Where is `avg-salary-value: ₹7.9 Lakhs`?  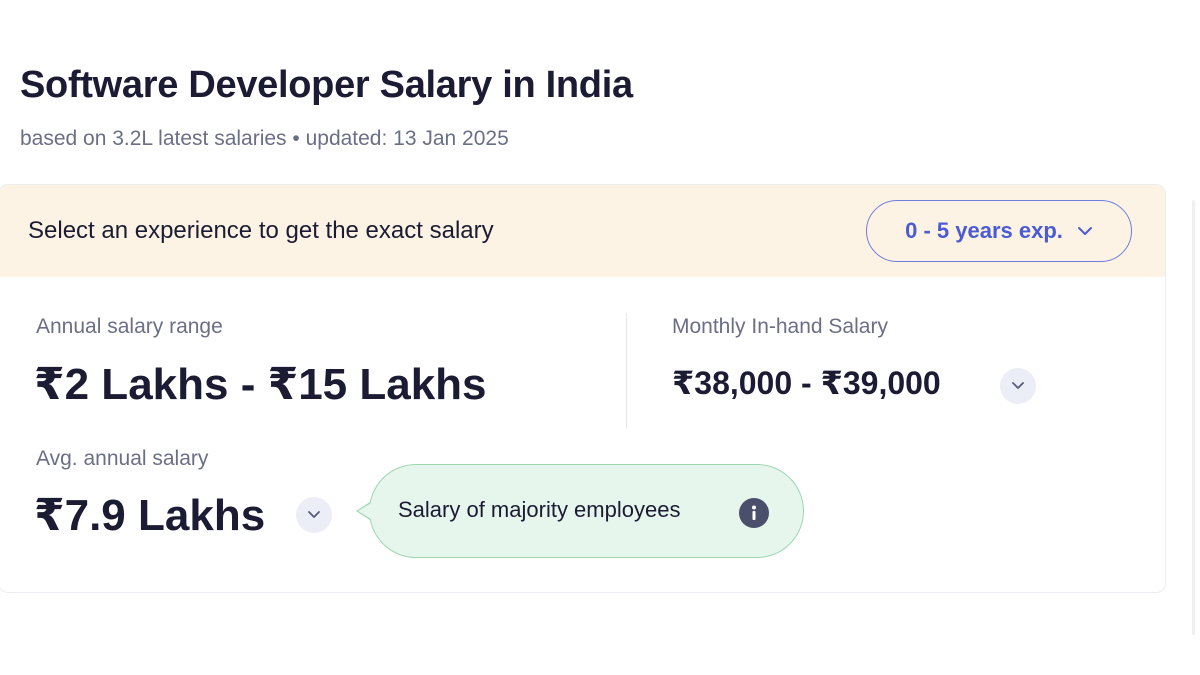
avg-salary-value: ₹7.9 Lakhs is located at coordinates (150, 515).